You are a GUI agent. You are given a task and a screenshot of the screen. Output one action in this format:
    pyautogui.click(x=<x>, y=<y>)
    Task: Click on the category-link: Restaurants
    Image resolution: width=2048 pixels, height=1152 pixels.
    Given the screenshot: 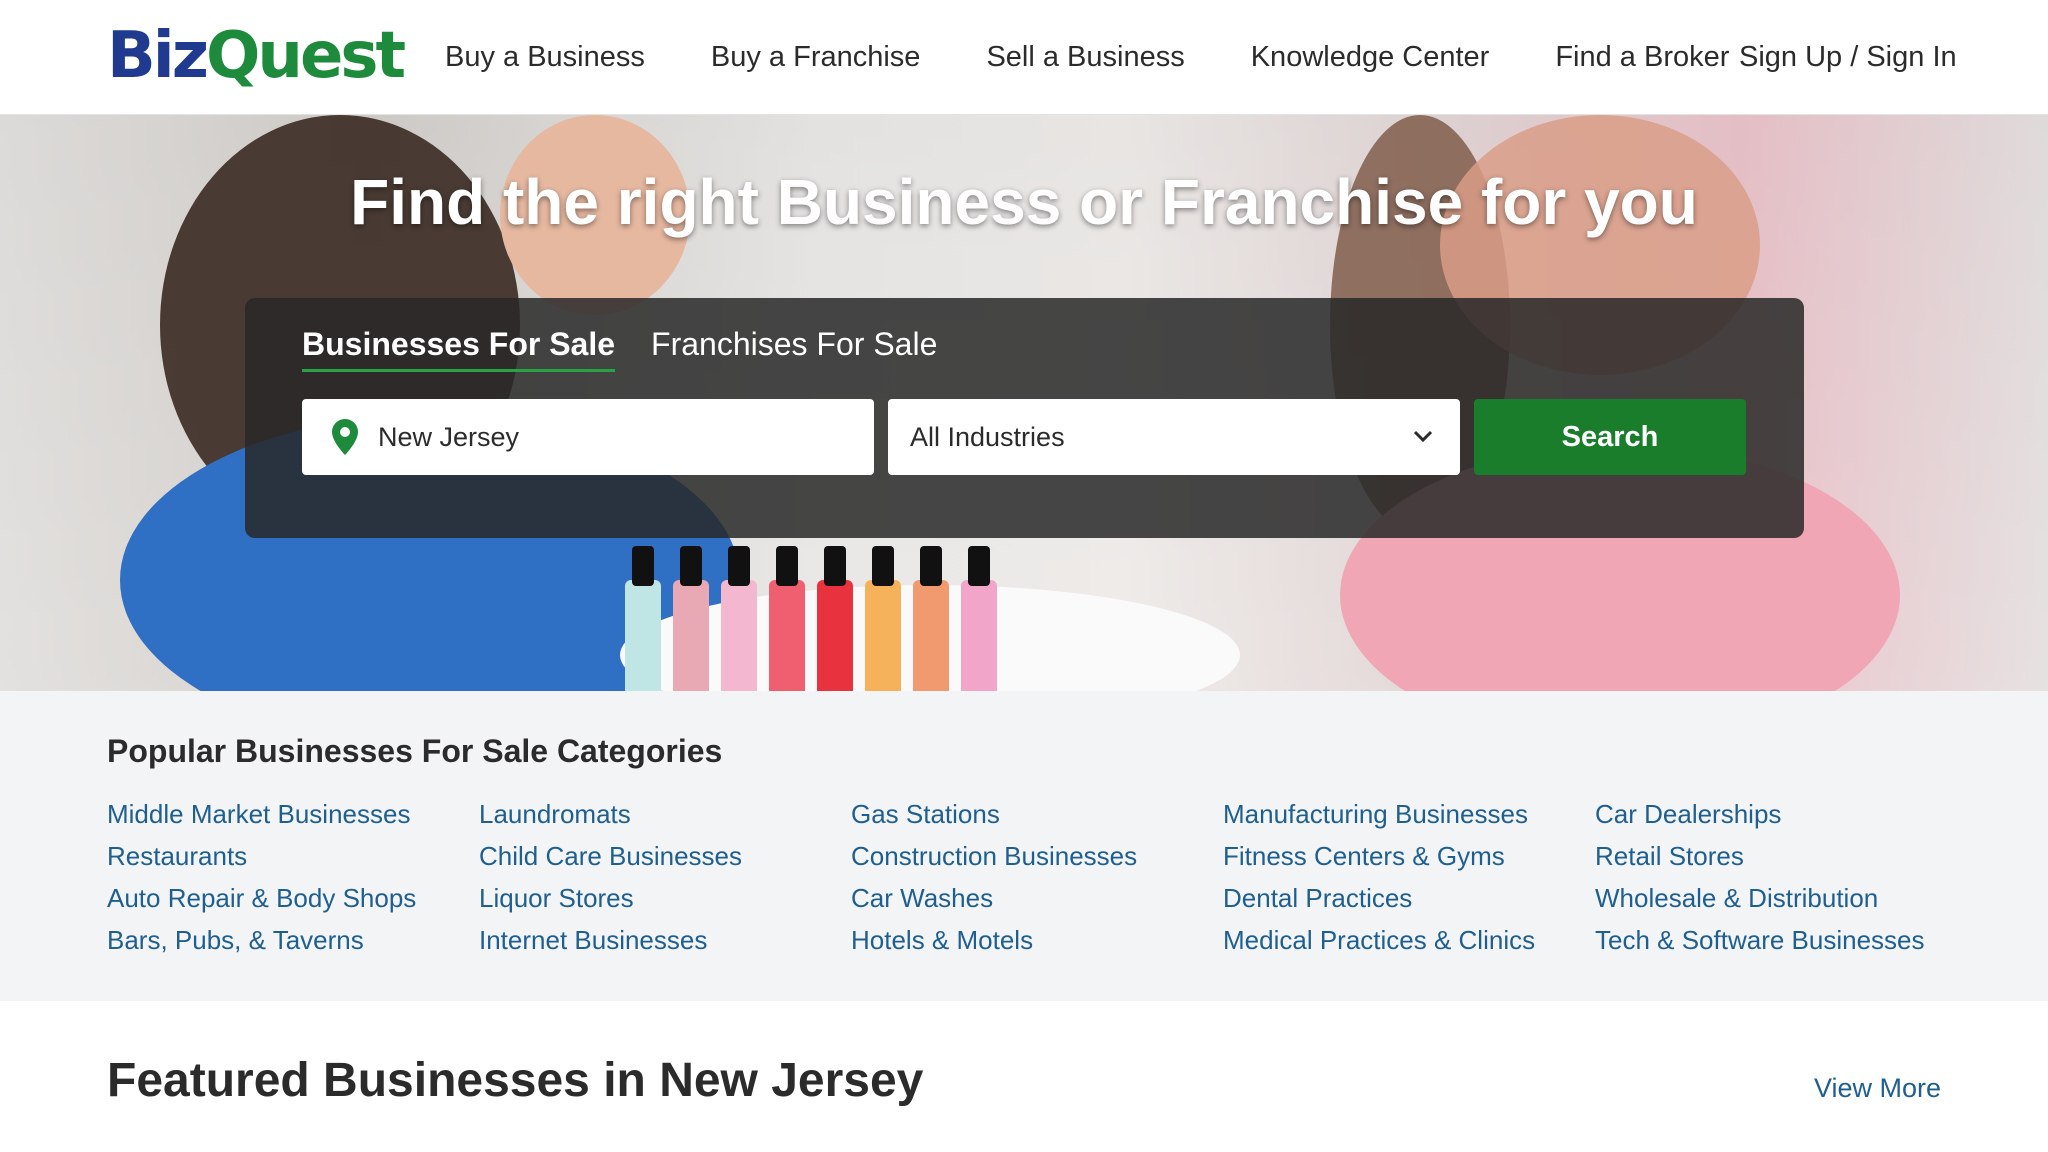 What is the action you would take?
    pyautogui.click(x=293, y=856)
    